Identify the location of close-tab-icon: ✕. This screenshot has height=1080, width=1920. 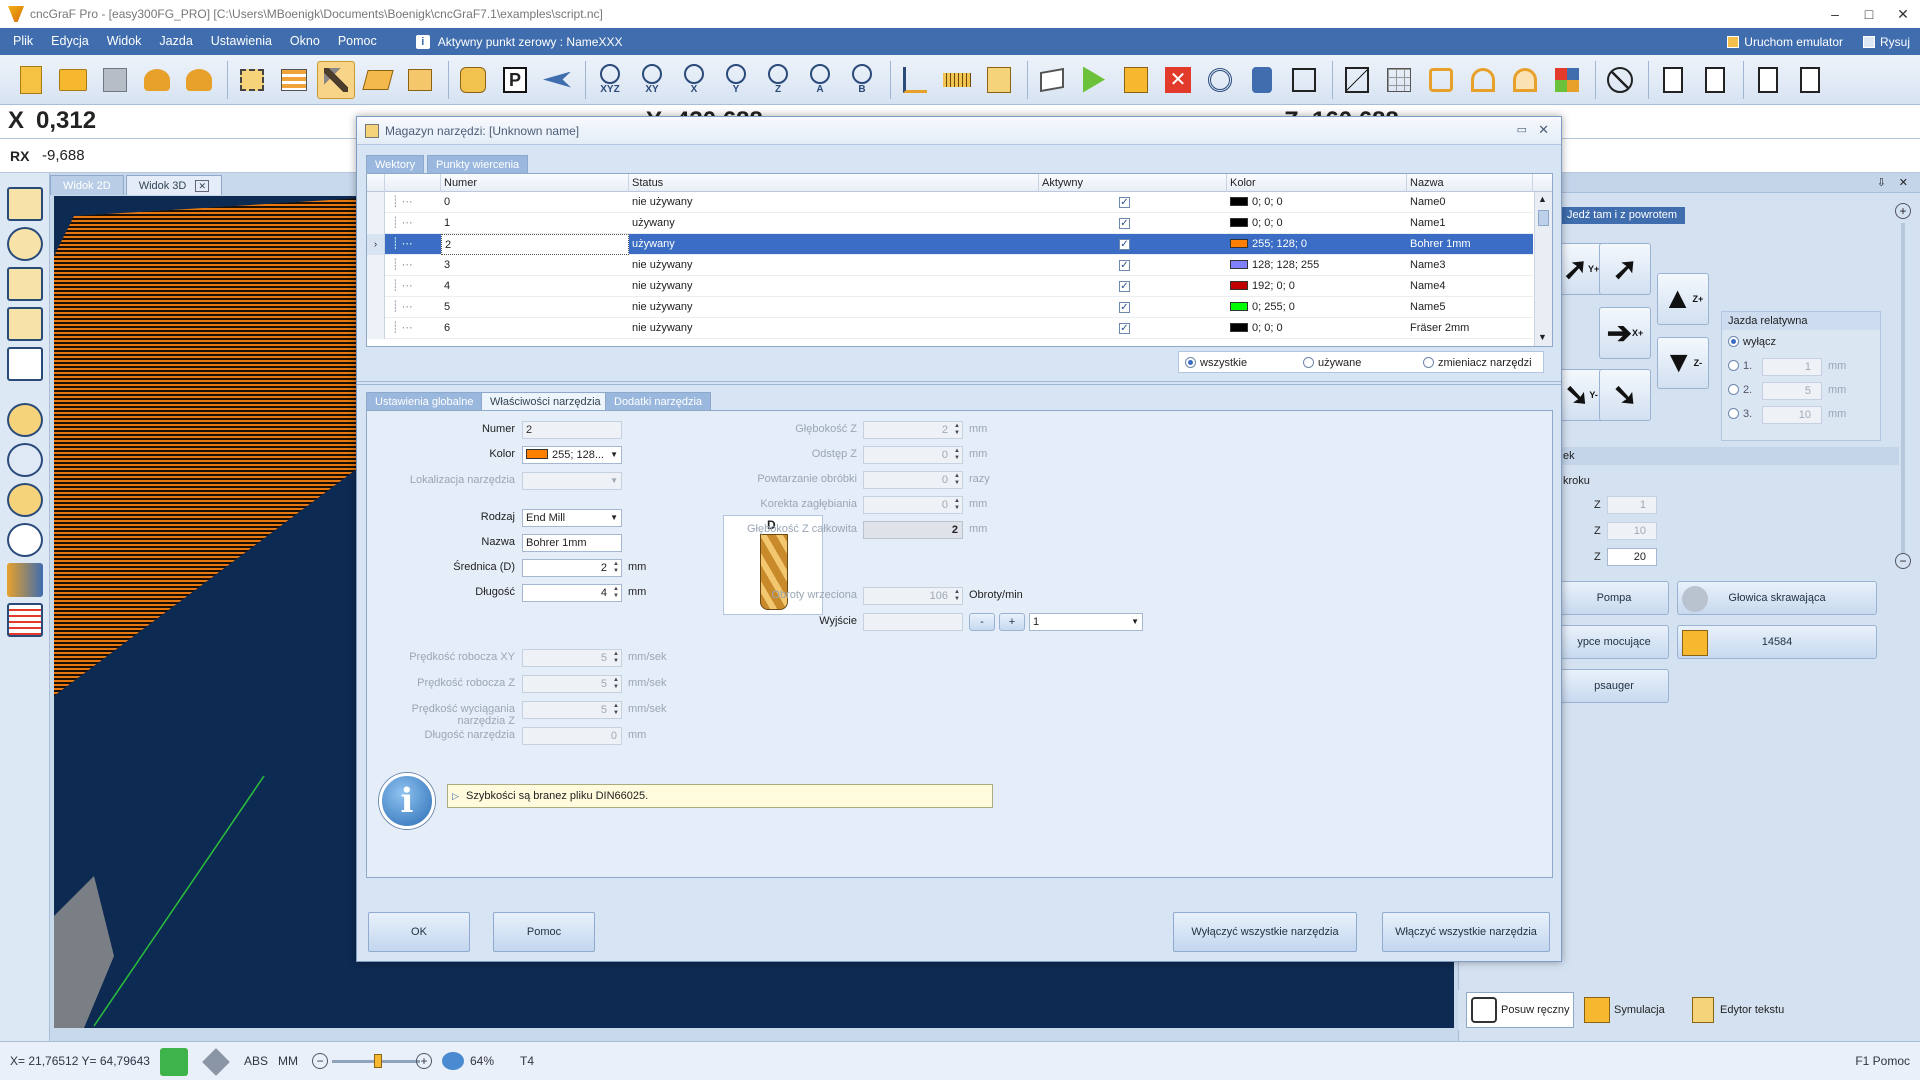
(202, 186).